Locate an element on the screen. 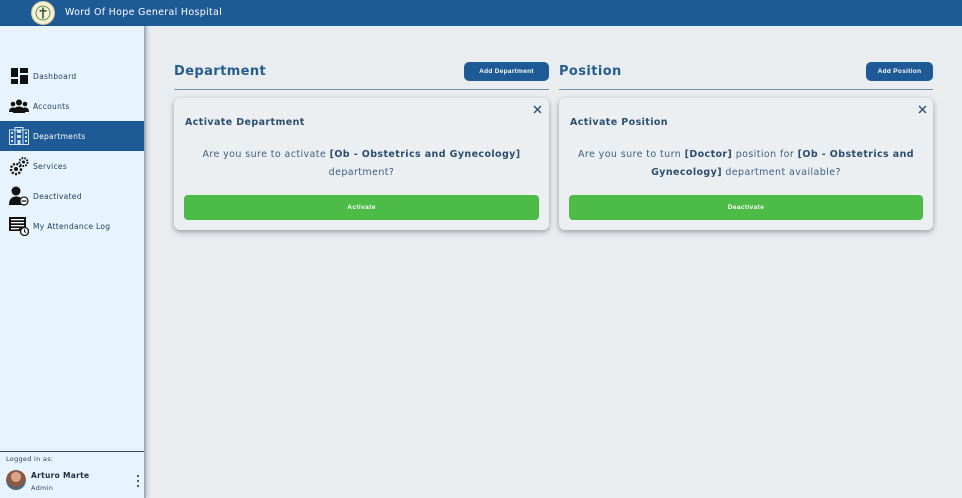 This screenshot has width=962, height=498. department-name: [Ob - Obstetrics and Gynecology] is located at coordinates (425, 154).